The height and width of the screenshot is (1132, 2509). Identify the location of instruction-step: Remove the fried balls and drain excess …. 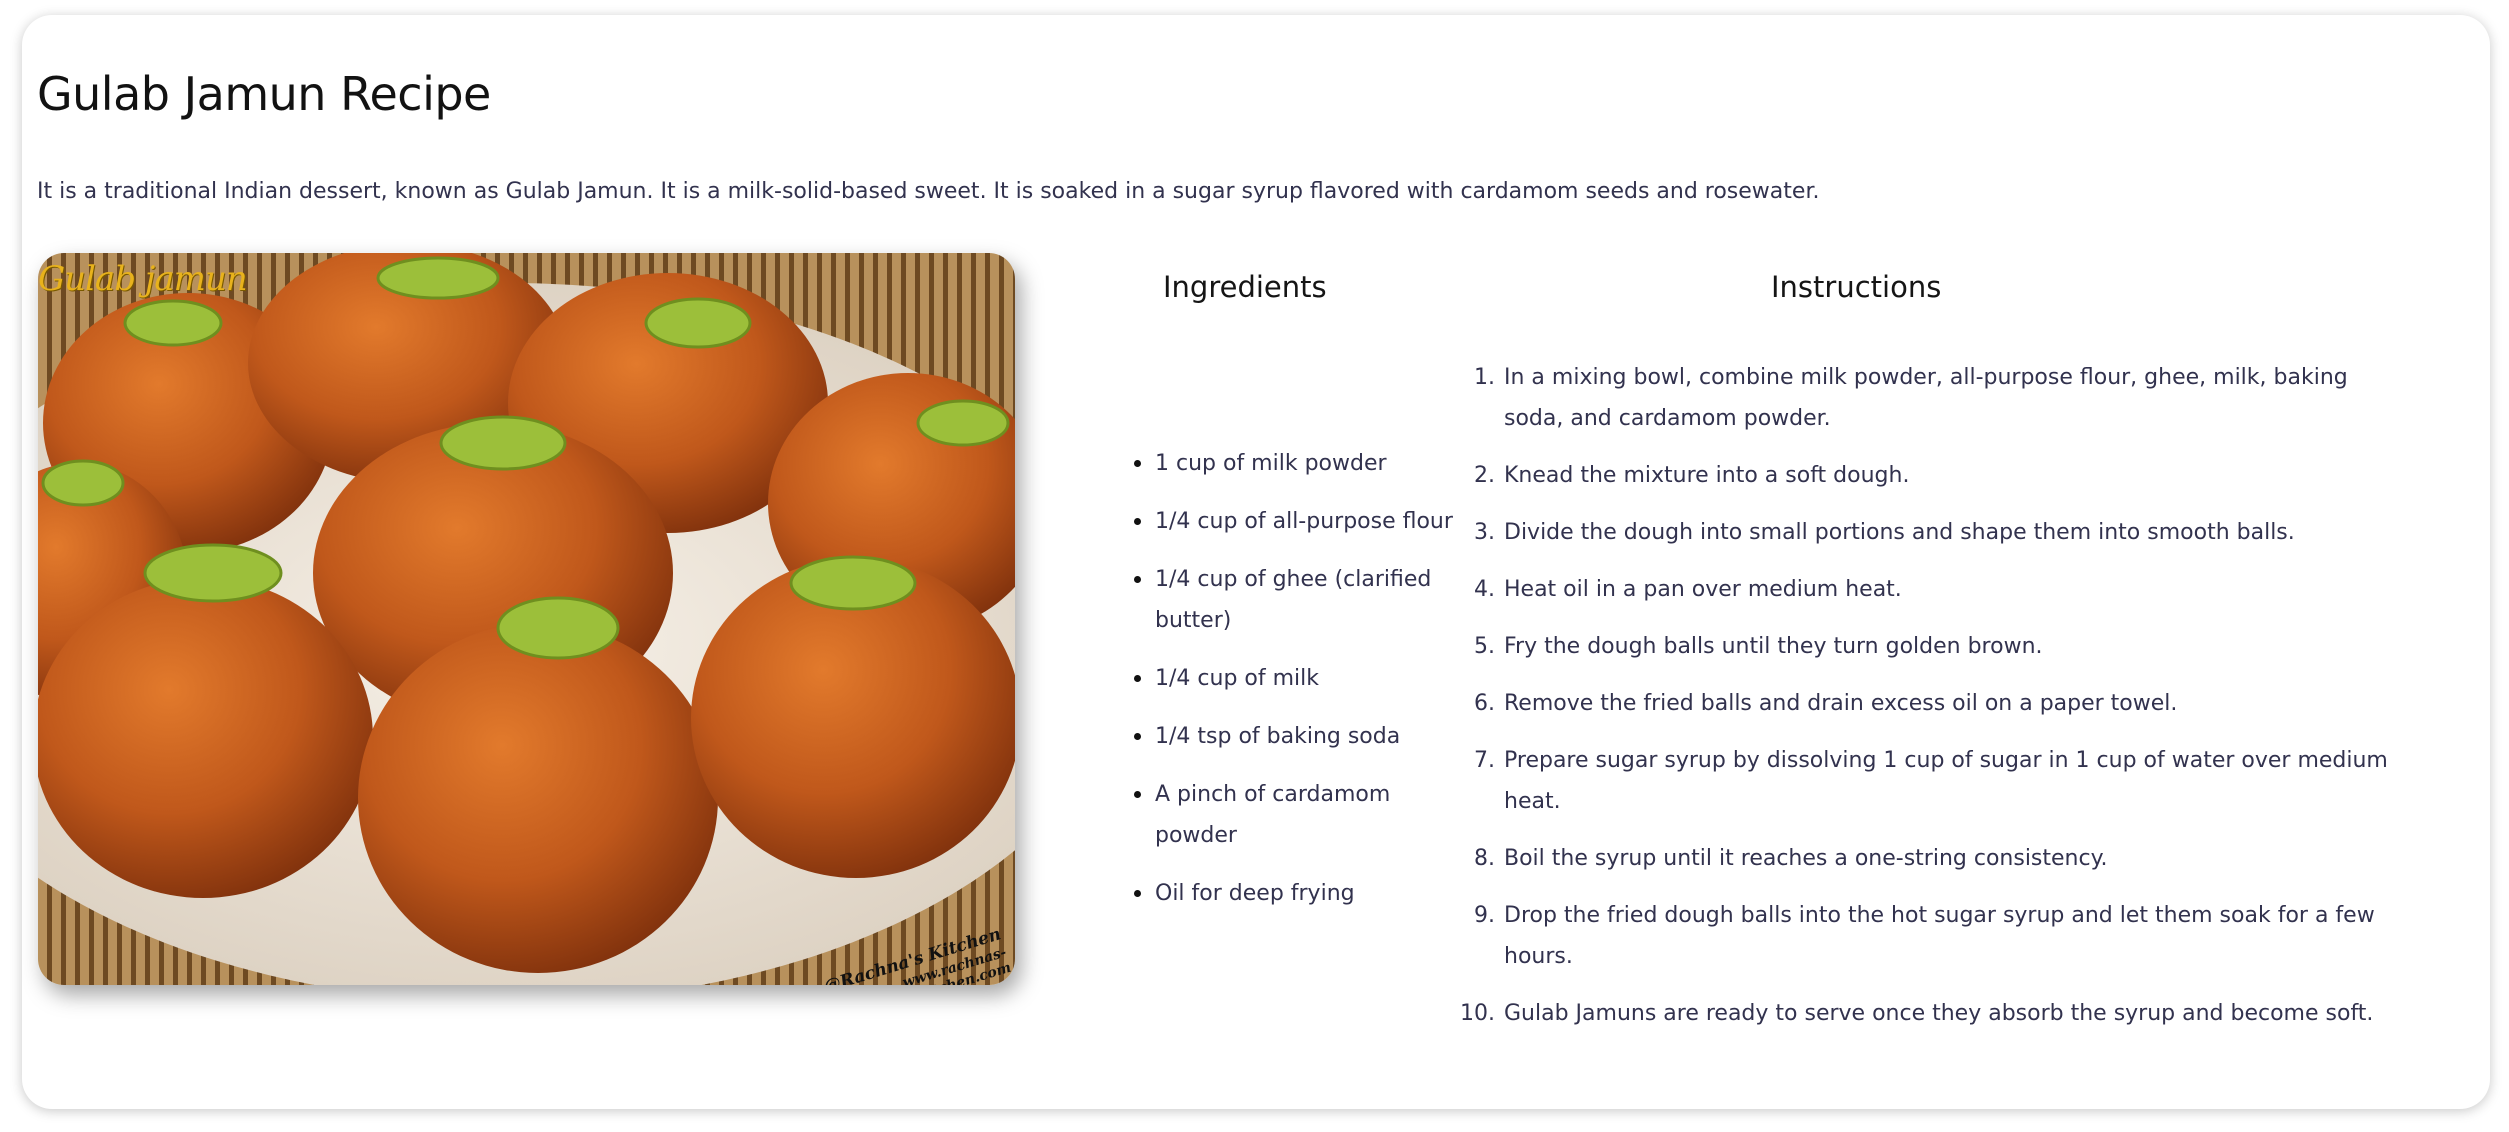
(1947, 703).